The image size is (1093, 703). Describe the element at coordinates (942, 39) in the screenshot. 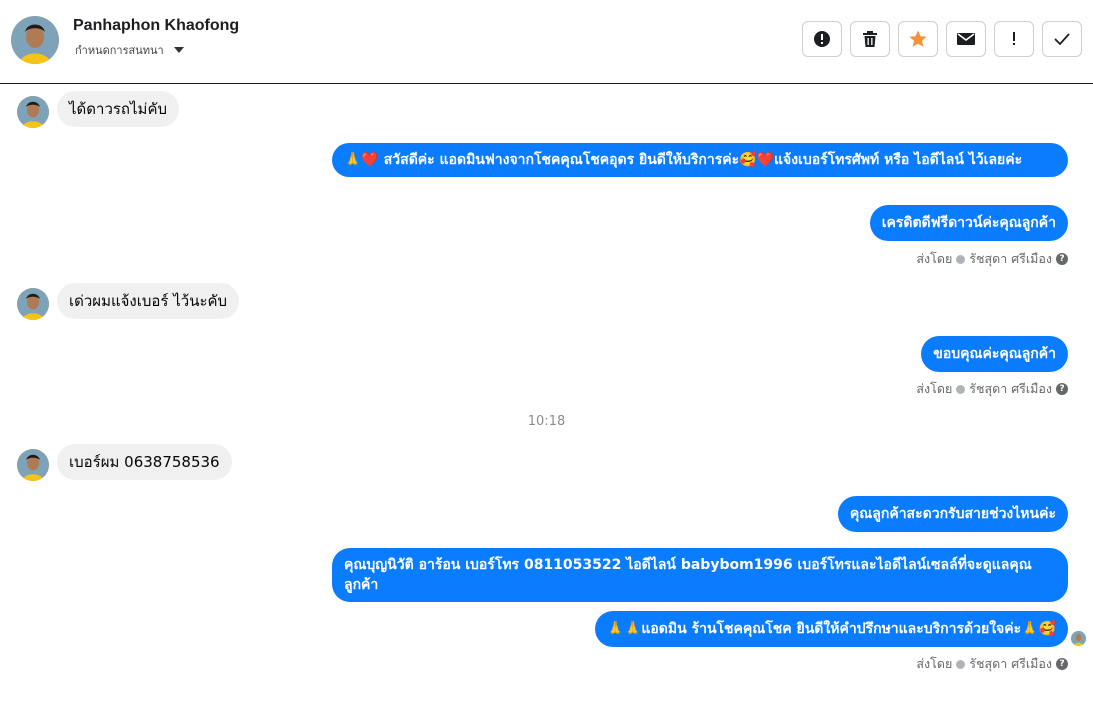

I see `header-toolbar` at that location.